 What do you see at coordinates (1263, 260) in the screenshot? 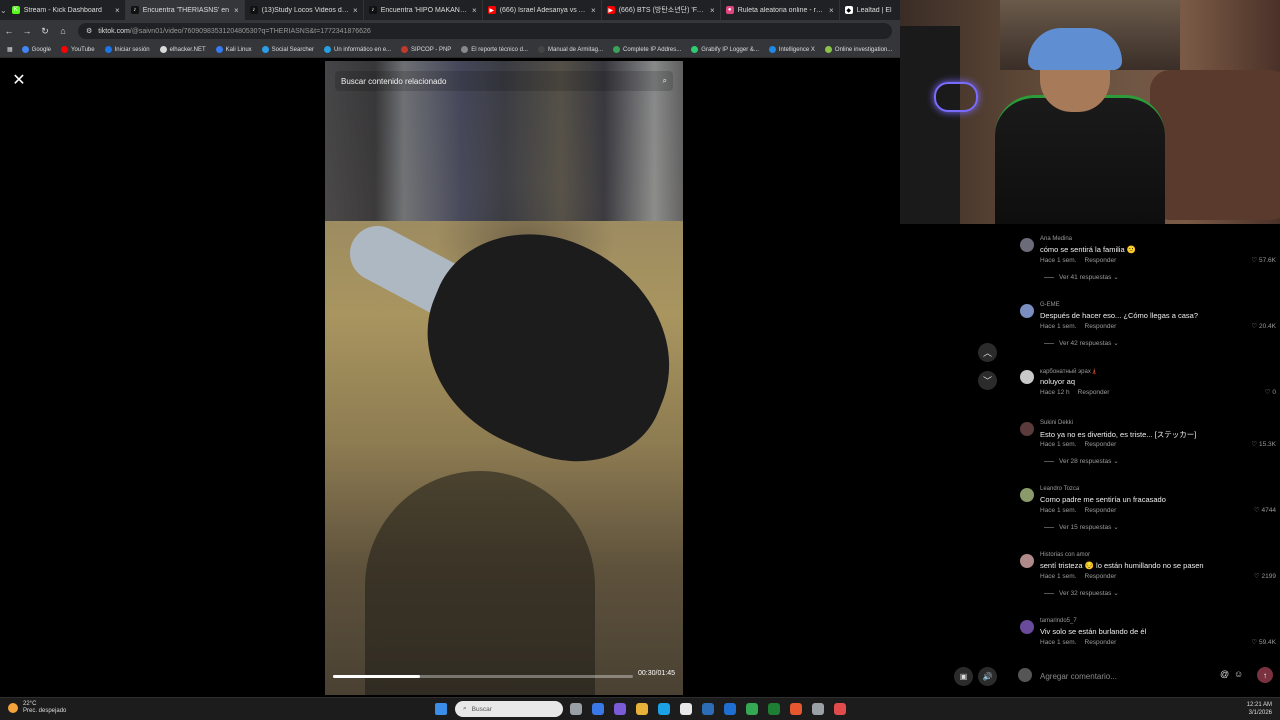
I see `like-count: ♡ 57.6K` at bounding box center [1263, 260].